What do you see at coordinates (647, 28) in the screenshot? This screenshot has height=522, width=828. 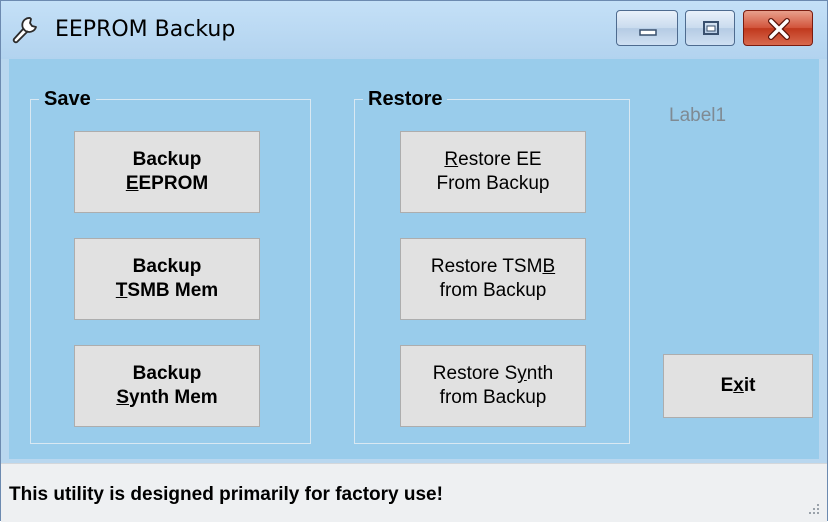 I see `minimize-button` at bounding box center [647, 28].